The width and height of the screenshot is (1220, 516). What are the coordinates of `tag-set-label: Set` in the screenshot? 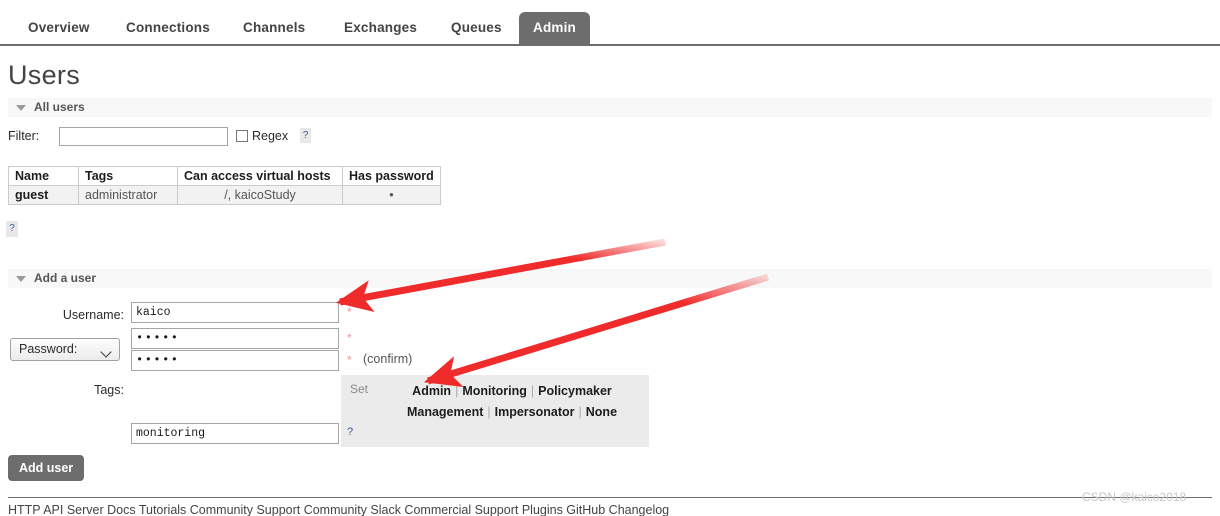 It's located at (359, 389).